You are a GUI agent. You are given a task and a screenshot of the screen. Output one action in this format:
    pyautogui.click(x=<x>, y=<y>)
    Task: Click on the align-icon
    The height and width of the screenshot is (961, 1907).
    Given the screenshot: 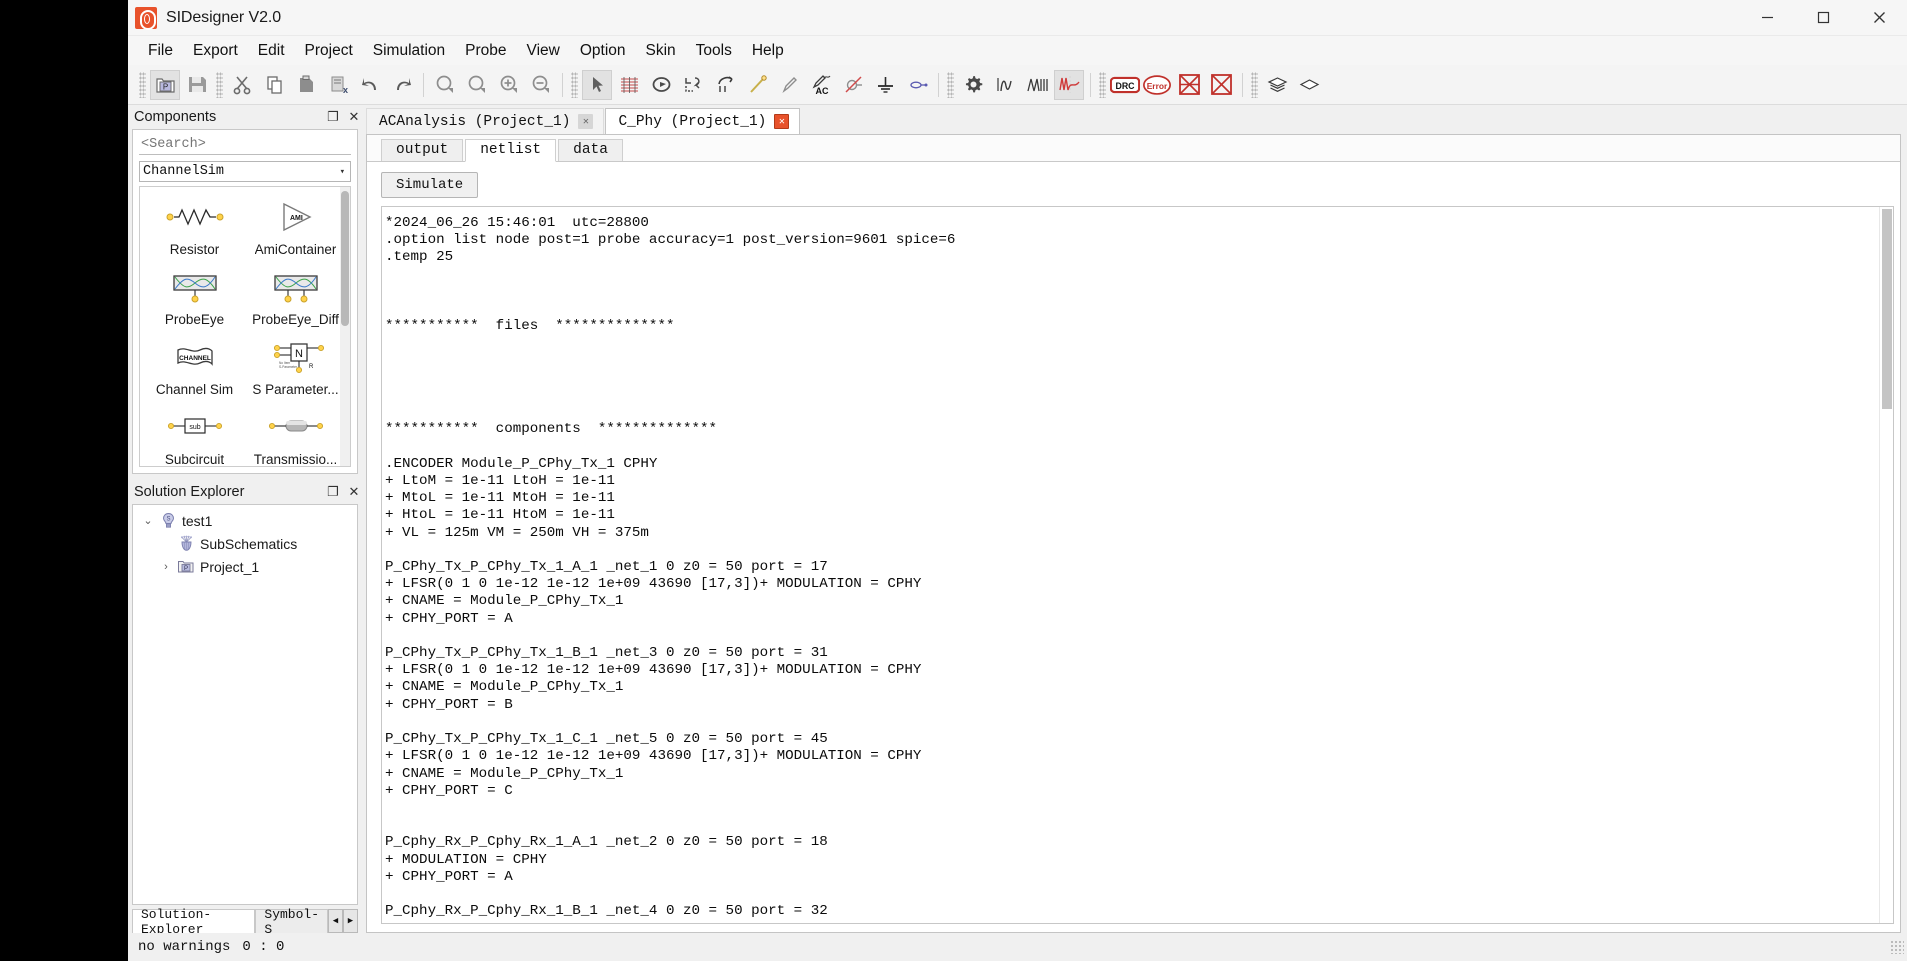 What is the action you would take?
    pyautogui.click(x=693, y=85)
    